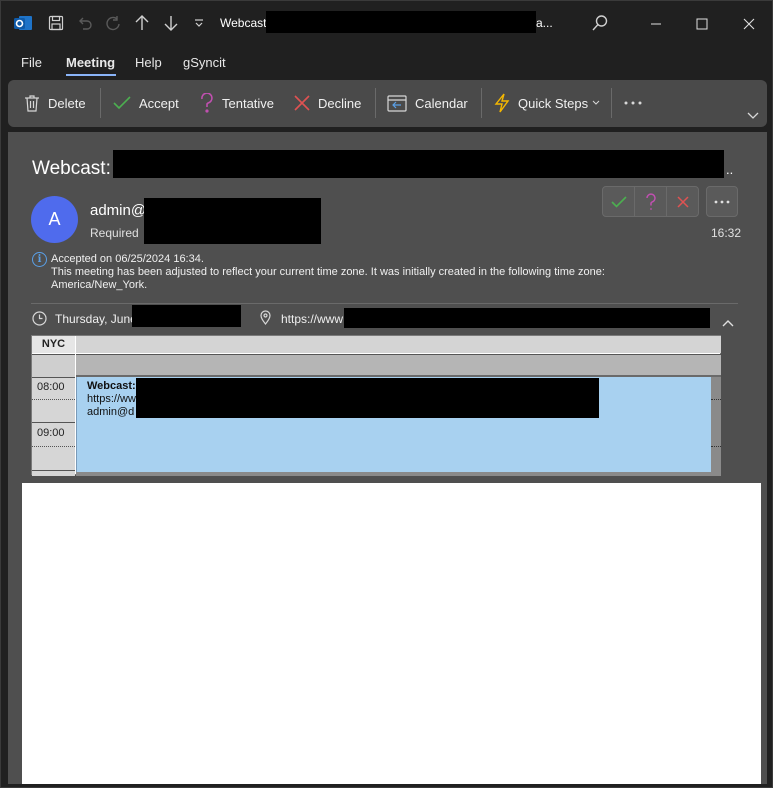 The image size is (773, 788). Describe the element at coordinates (56, 23) in the screenshot. I see `save-icon` at that location.